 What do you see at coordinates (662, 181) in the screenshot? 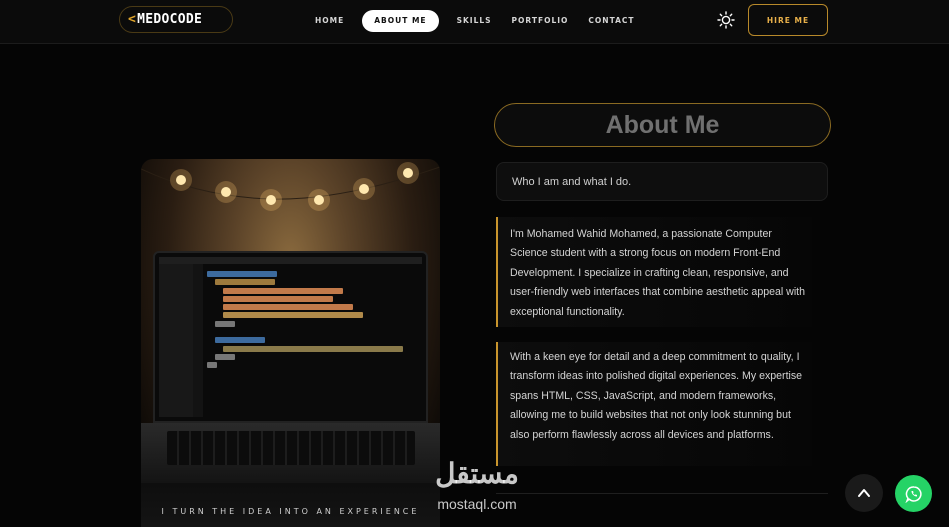
I see `subtitle-box: Who I am and what I do.` at bounding box center [662, 181].